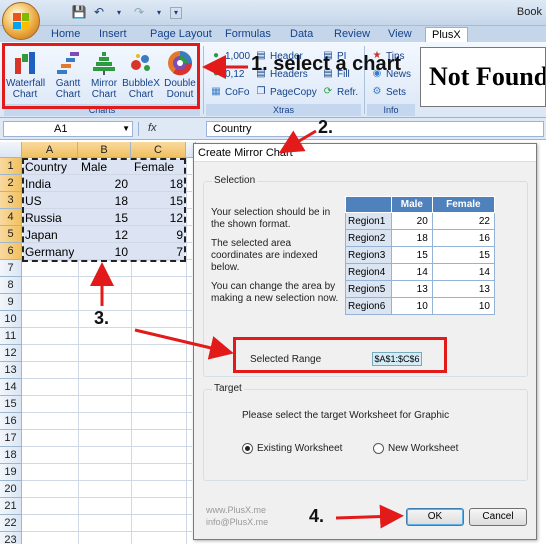 Image resolution: width=546 pixels, height=544 pixels. What do you see at coordinates (99, 12) in the screenshot?
I see `undo-icon: ↶` at bounding box center [99, 12].